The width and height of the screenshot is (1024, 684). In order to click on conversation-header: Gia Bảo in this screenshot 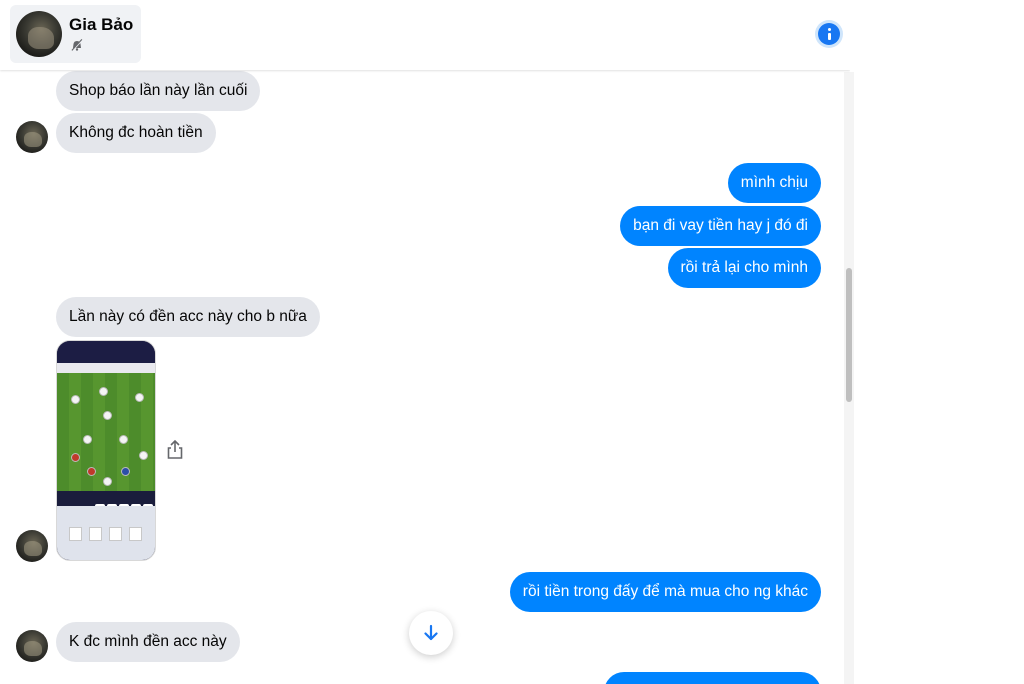, I will do `click(425, 35)`.